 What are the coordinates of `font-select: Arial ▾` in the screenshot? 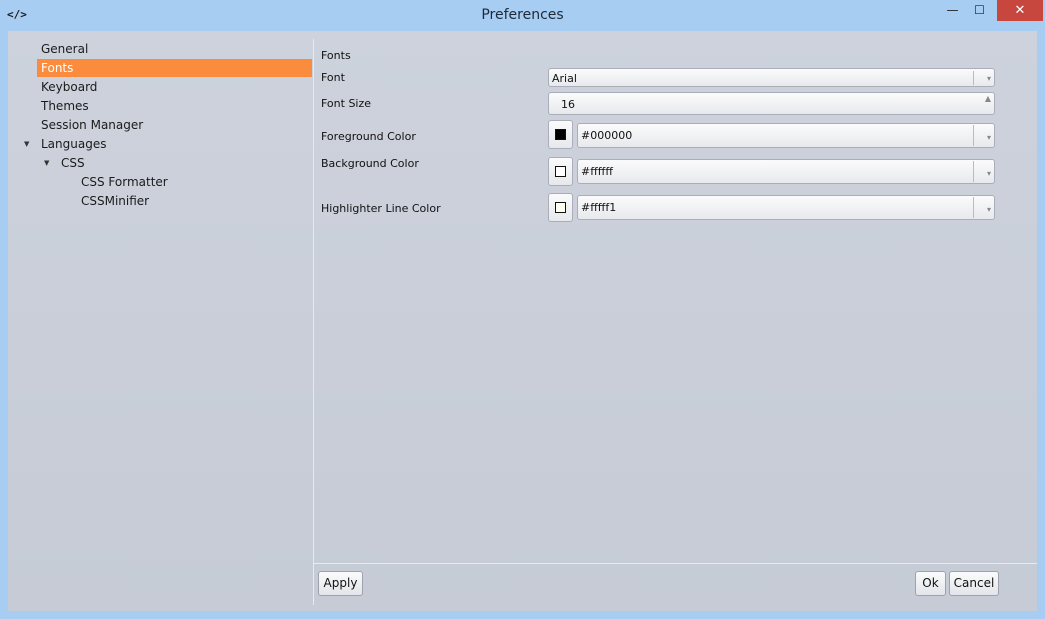 It's located at (771, 77).